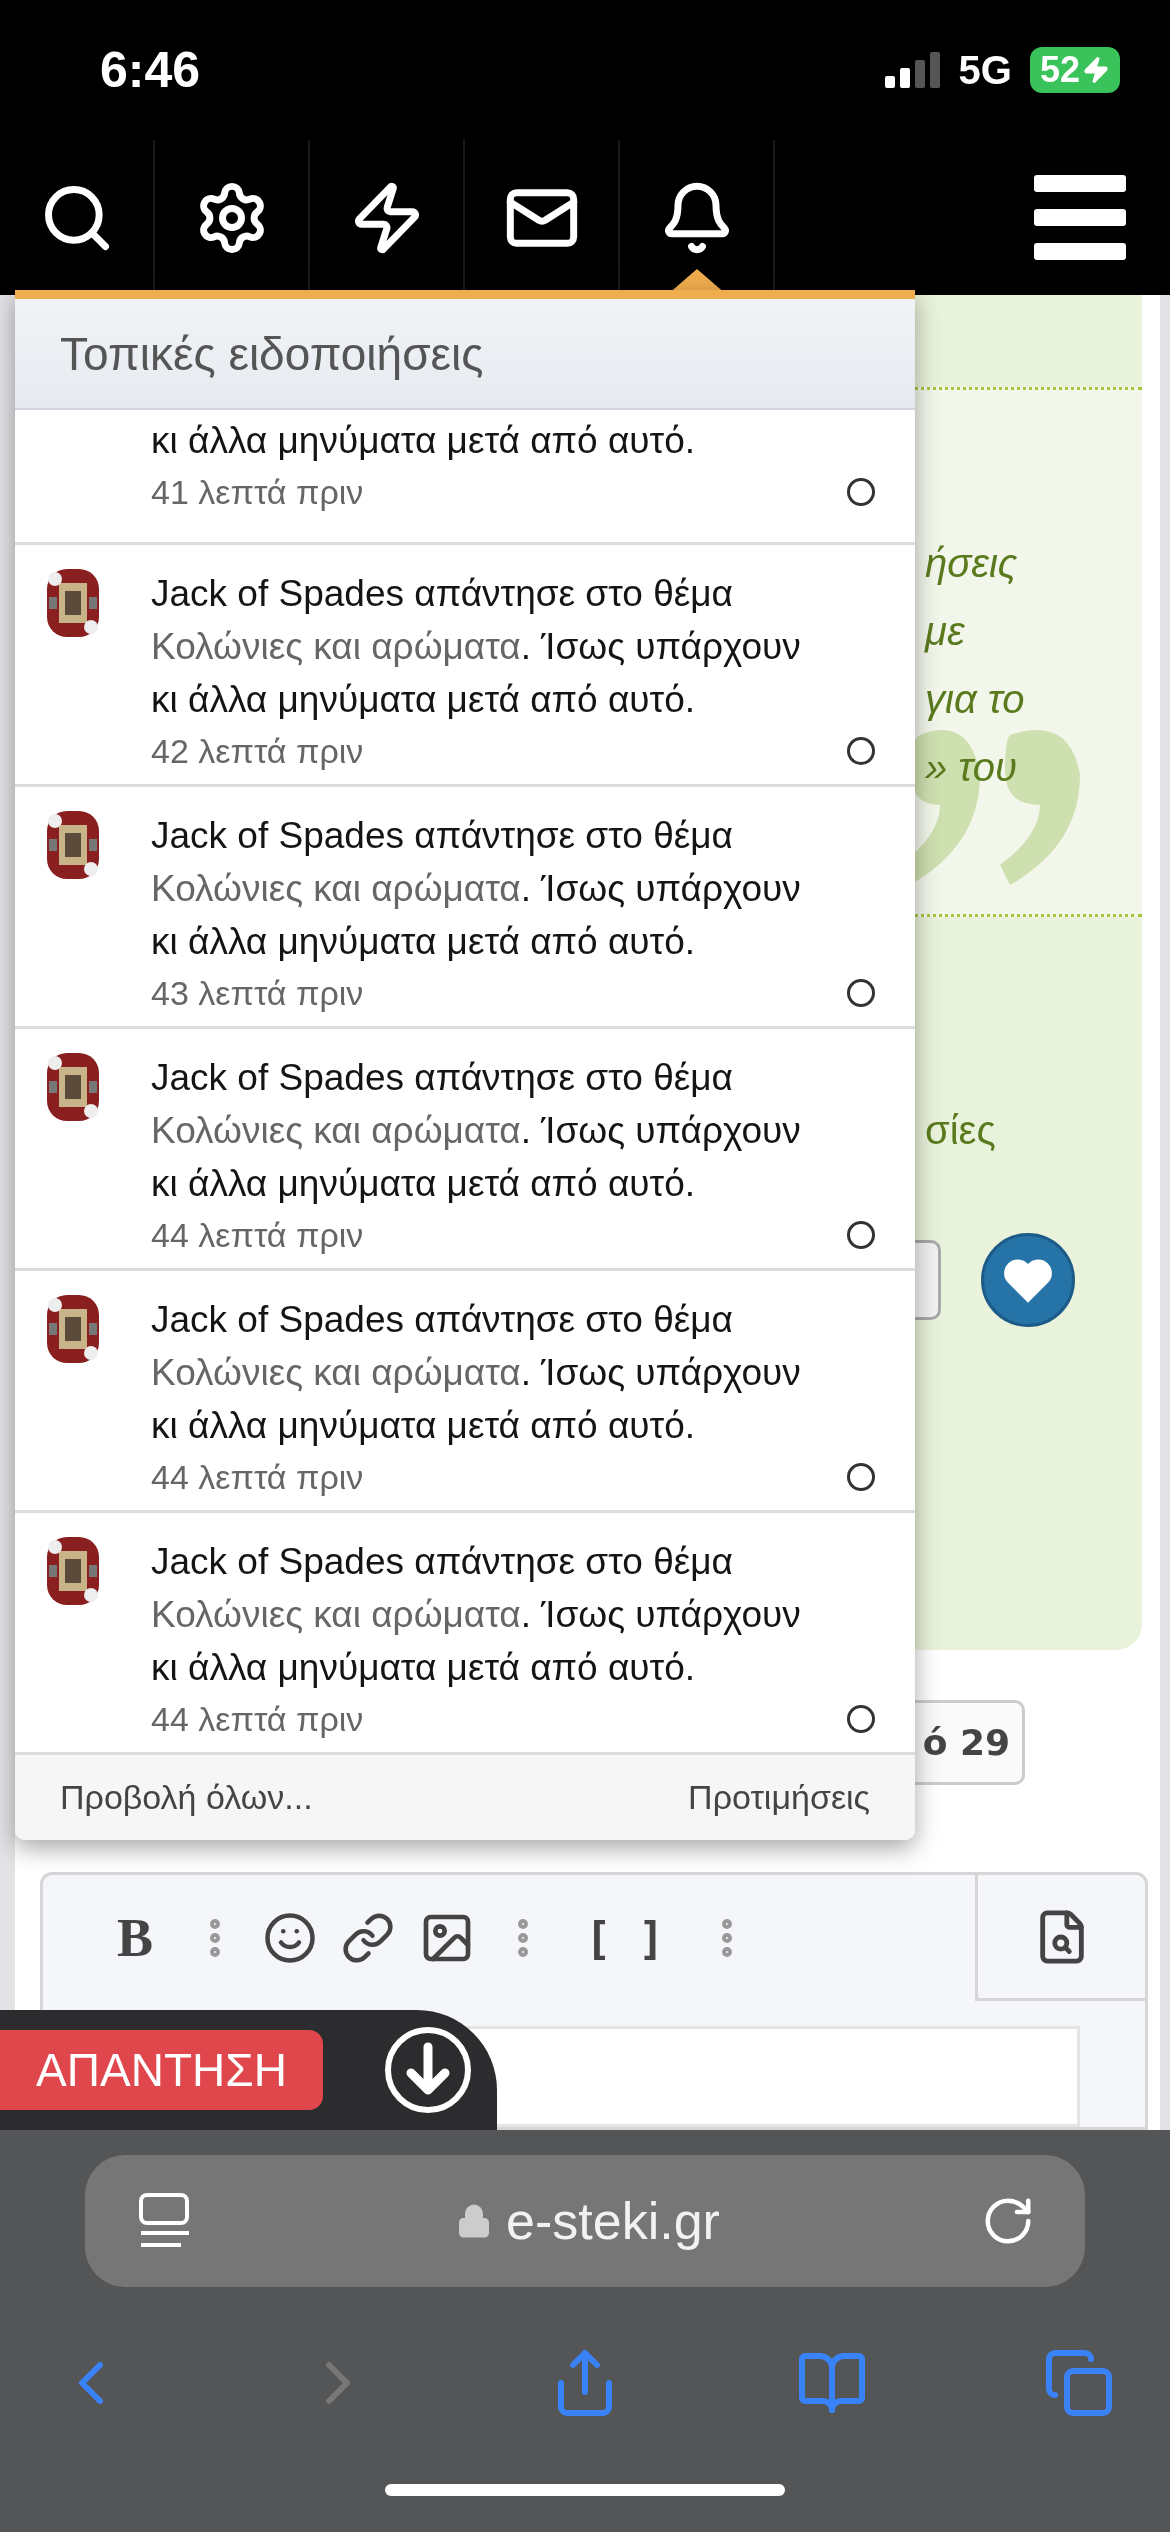 The width and height of the screenshot is (1170, 2532). I want to click on code-button: [ ], so click(625, 1938).